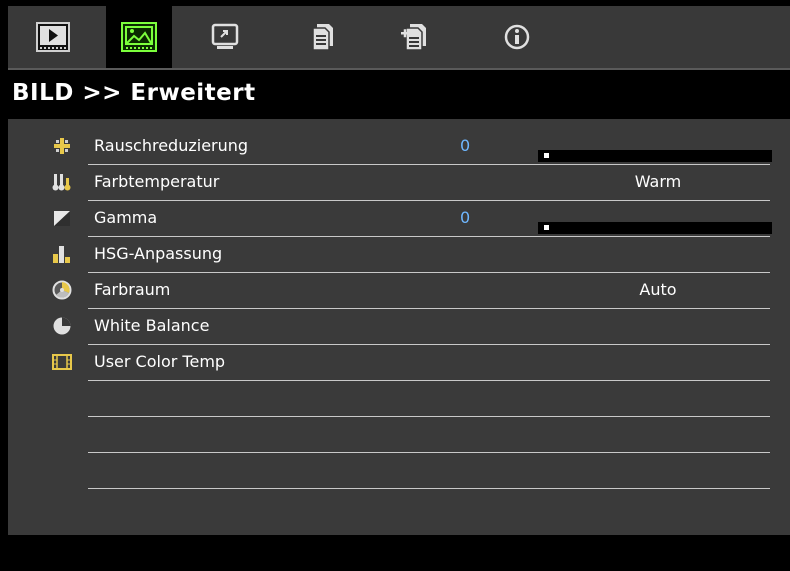 The image size is (790, 571). I want to click on document-add-icon, so click(413, 37).